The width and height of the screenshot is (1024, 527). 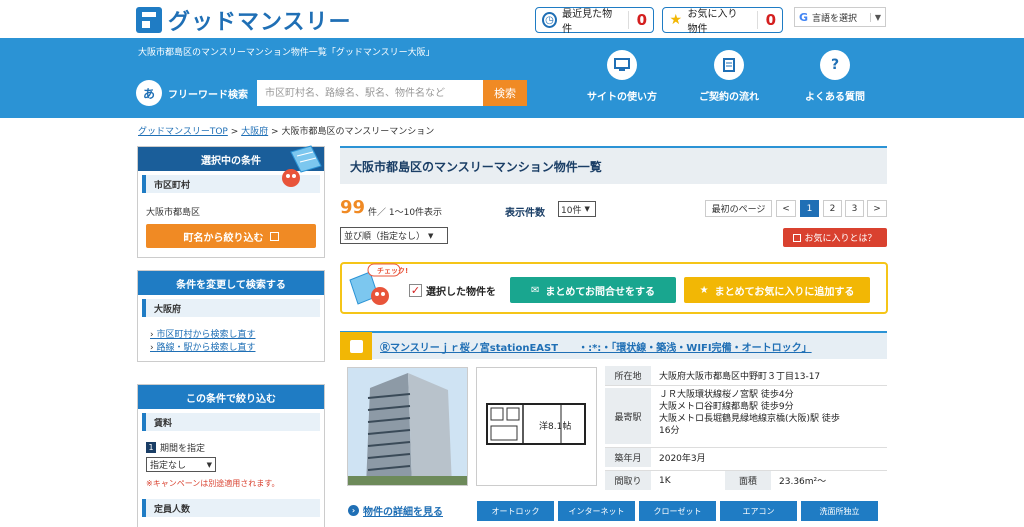 What do you see at coordinates (665, 480) in the screenshot?
I see `layout-value: 1K` at bounding box center [665, 480].